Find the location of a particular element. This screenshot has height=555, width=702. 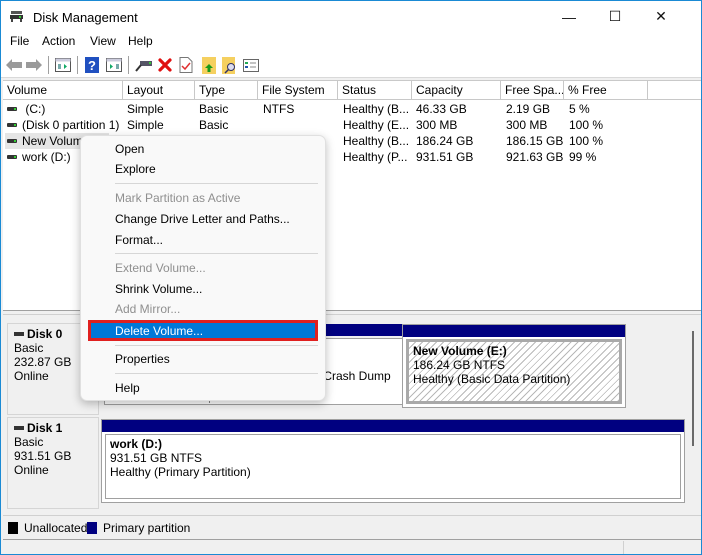

close-icon: ✕ is located at coordinates (661, 16).